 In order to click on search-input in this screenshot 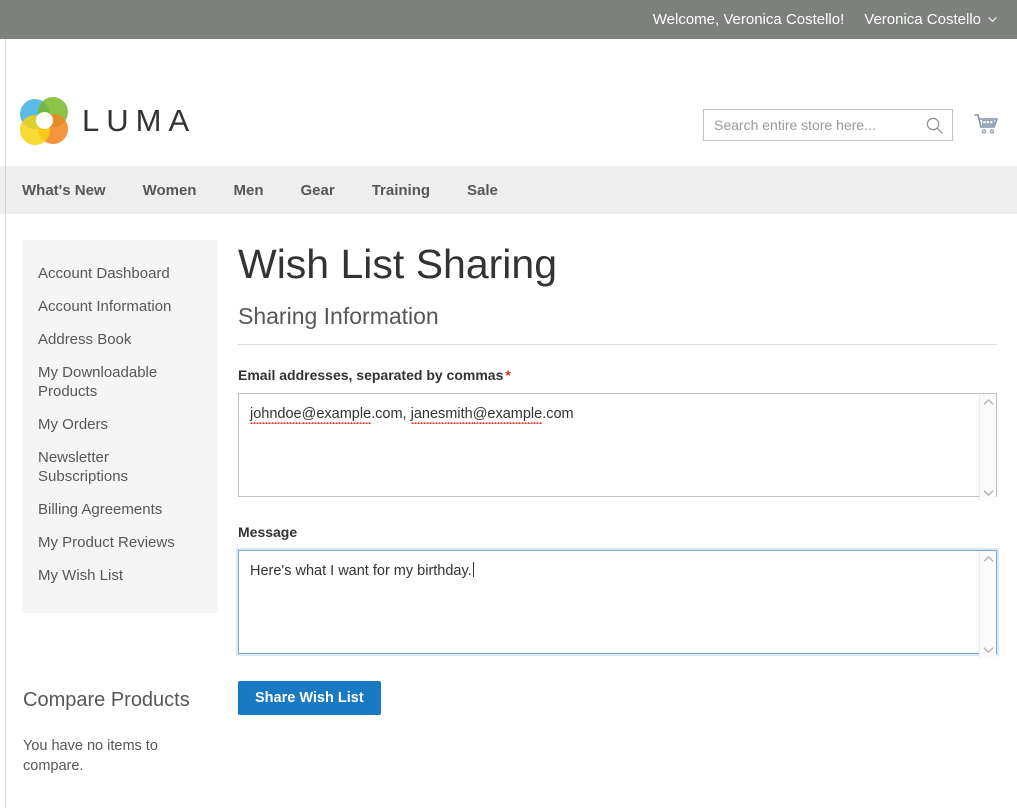, I will do `click(815, 125)`.